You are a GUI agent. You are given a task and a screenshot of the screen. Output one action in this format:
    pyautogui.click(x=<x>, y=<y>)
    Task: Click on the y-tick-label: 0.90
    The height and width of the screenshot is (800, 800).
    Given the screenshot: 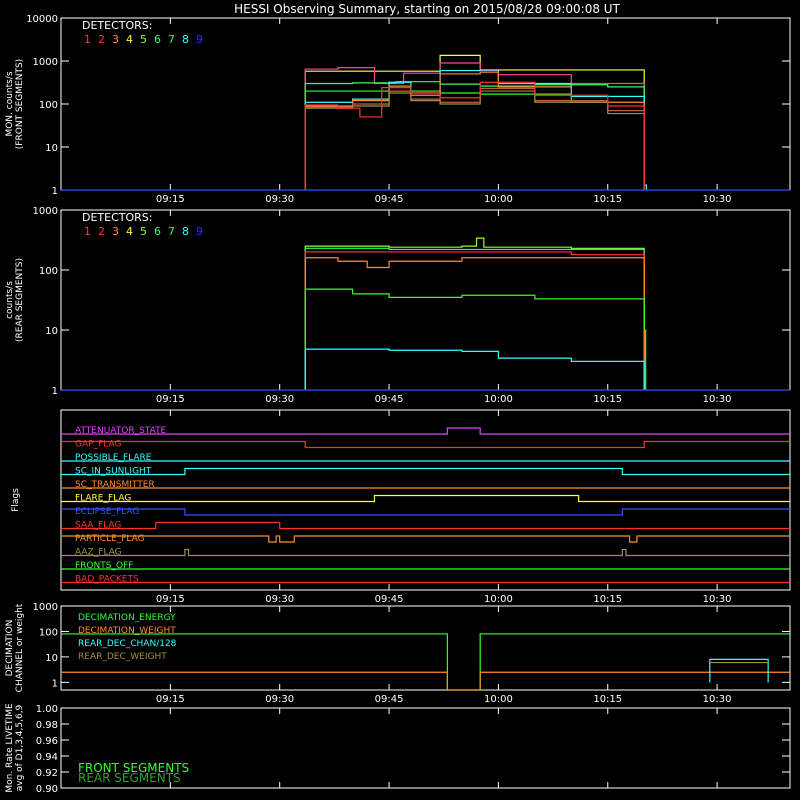 What is the action you would take?
    pyautogui.click(x=47, y=789)
    